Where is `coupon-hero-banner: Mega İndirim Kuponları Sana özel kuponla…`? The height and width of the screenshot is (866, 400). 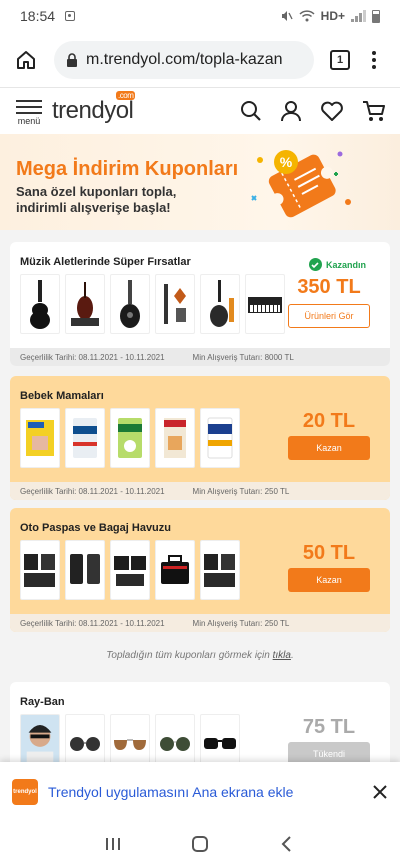 coupon-hero-banner: Mega İndirim Kuponları Sana özel kuponla… is located at coordinates (200, 182).